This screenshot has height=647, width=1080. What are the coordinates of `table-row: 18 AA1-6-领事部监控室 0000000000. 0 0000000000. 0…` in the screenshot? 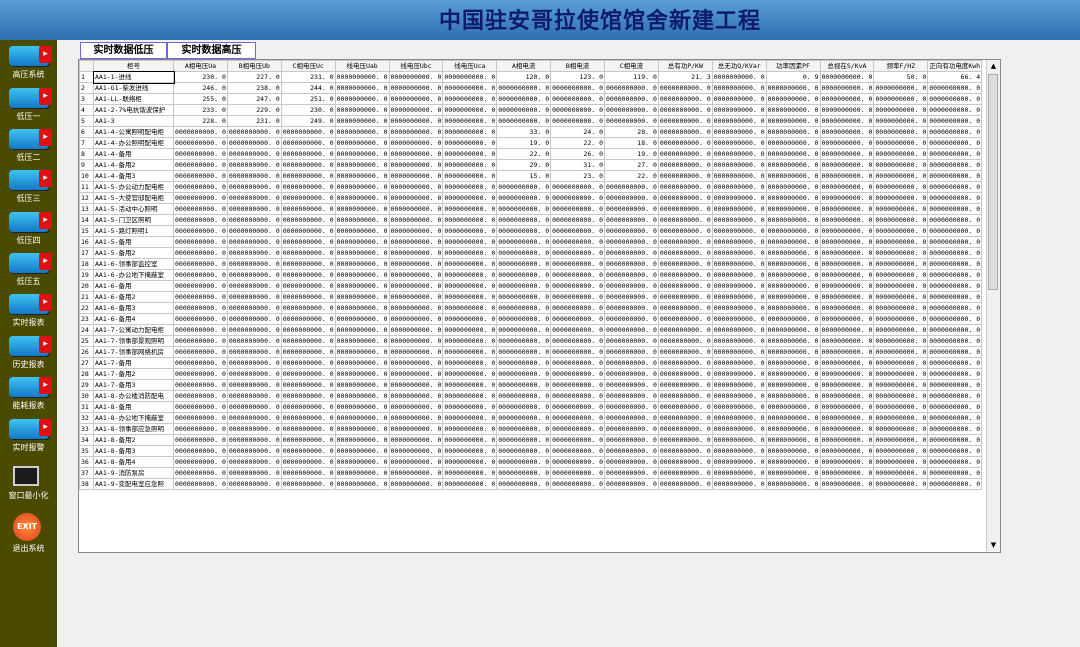 It's located at (531, 264).